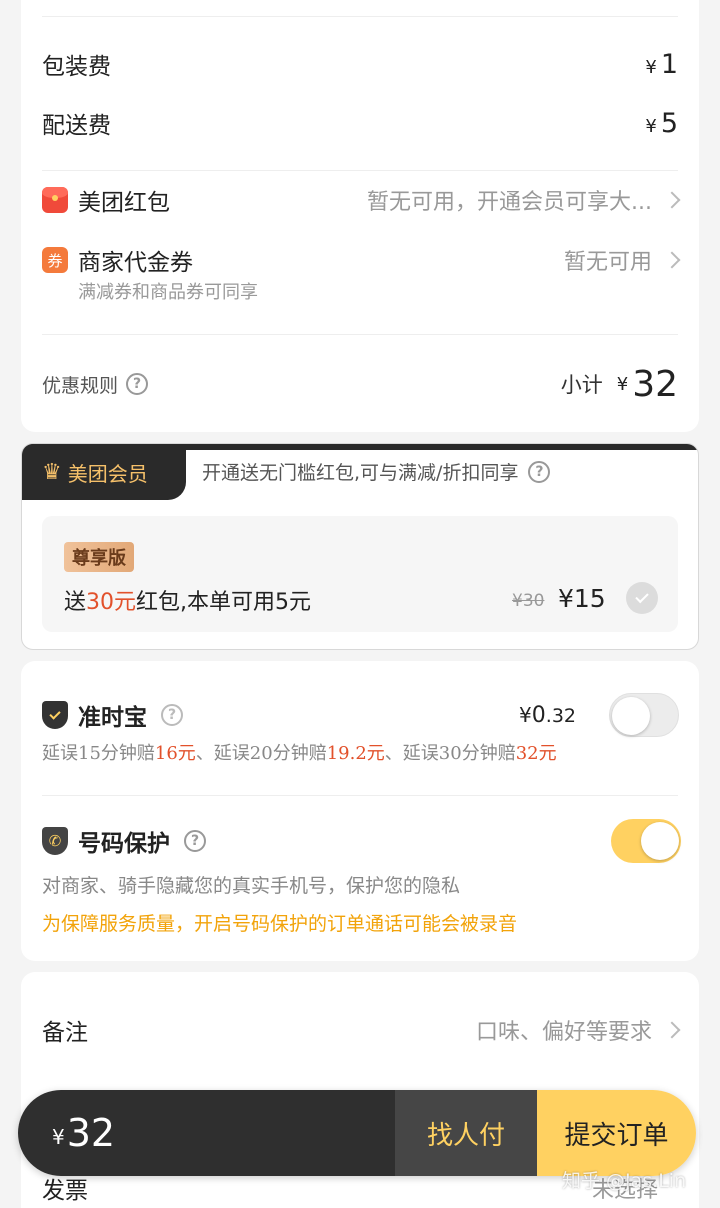 This screenshot has height=1208, width=720. Describe the element at coordinates (76, 67) in the screenshot. I see `packaging-fee-label: 包装费` at that location.